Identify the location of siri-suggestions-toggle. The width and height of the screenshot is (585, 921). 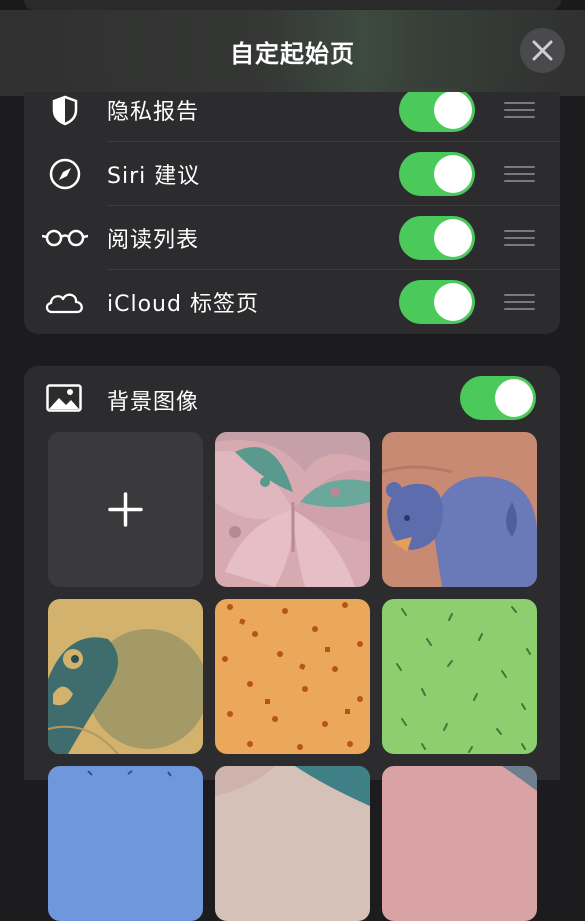
(437, 174).